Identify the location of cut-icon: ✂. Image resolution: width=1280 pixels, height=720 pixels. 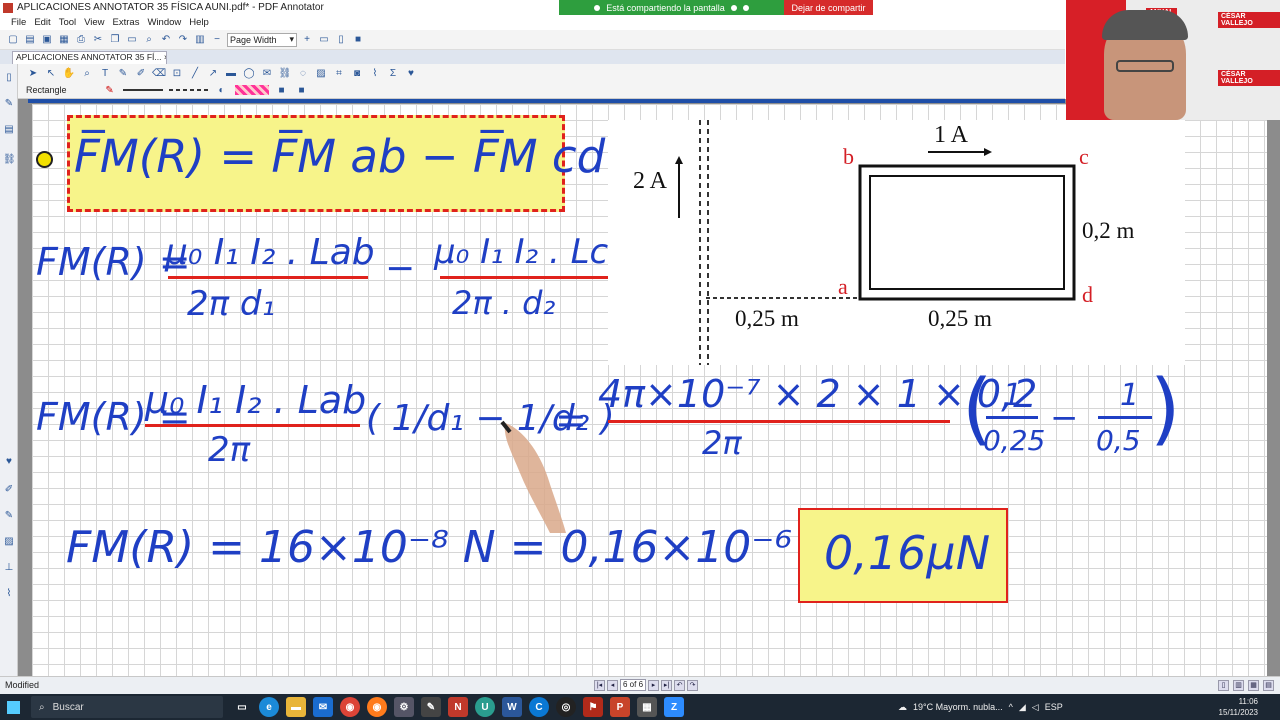
(98, 40).